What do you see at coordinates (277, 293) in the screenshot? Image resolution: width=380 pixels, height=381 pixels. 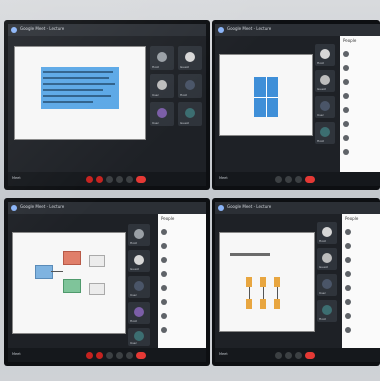 I see `diagram-line` at bounding box center [277, 293].